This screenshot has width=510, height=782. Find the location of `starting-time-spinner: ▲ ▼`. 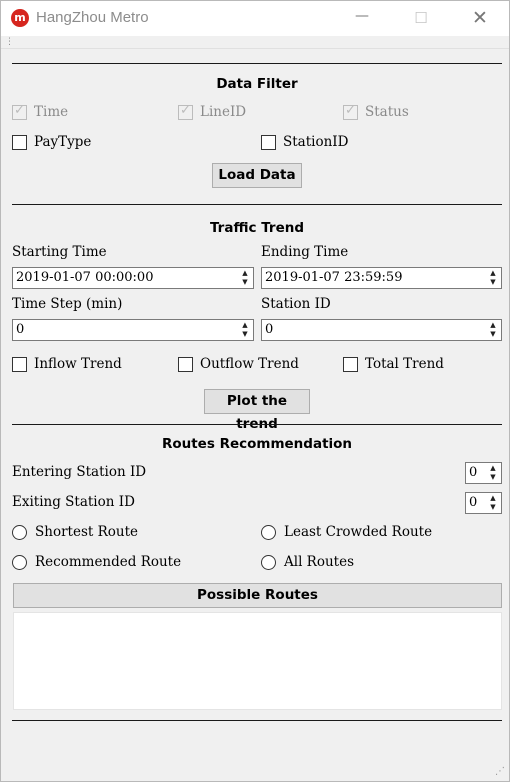

starting-time-spinner: ▲ ▼ is located at coordinates (245, 278).